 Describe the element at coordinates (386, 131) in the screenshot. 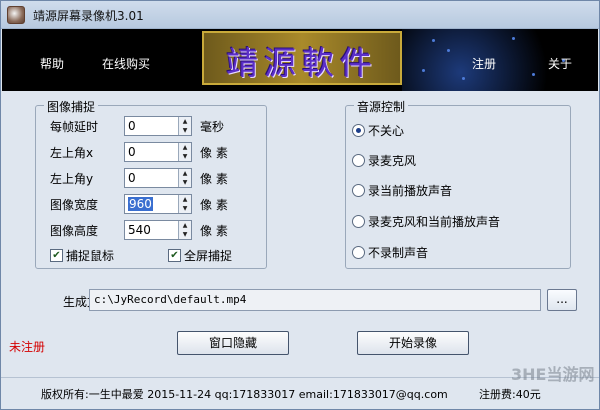

I see `audio-option-label: 不关心` at that location.